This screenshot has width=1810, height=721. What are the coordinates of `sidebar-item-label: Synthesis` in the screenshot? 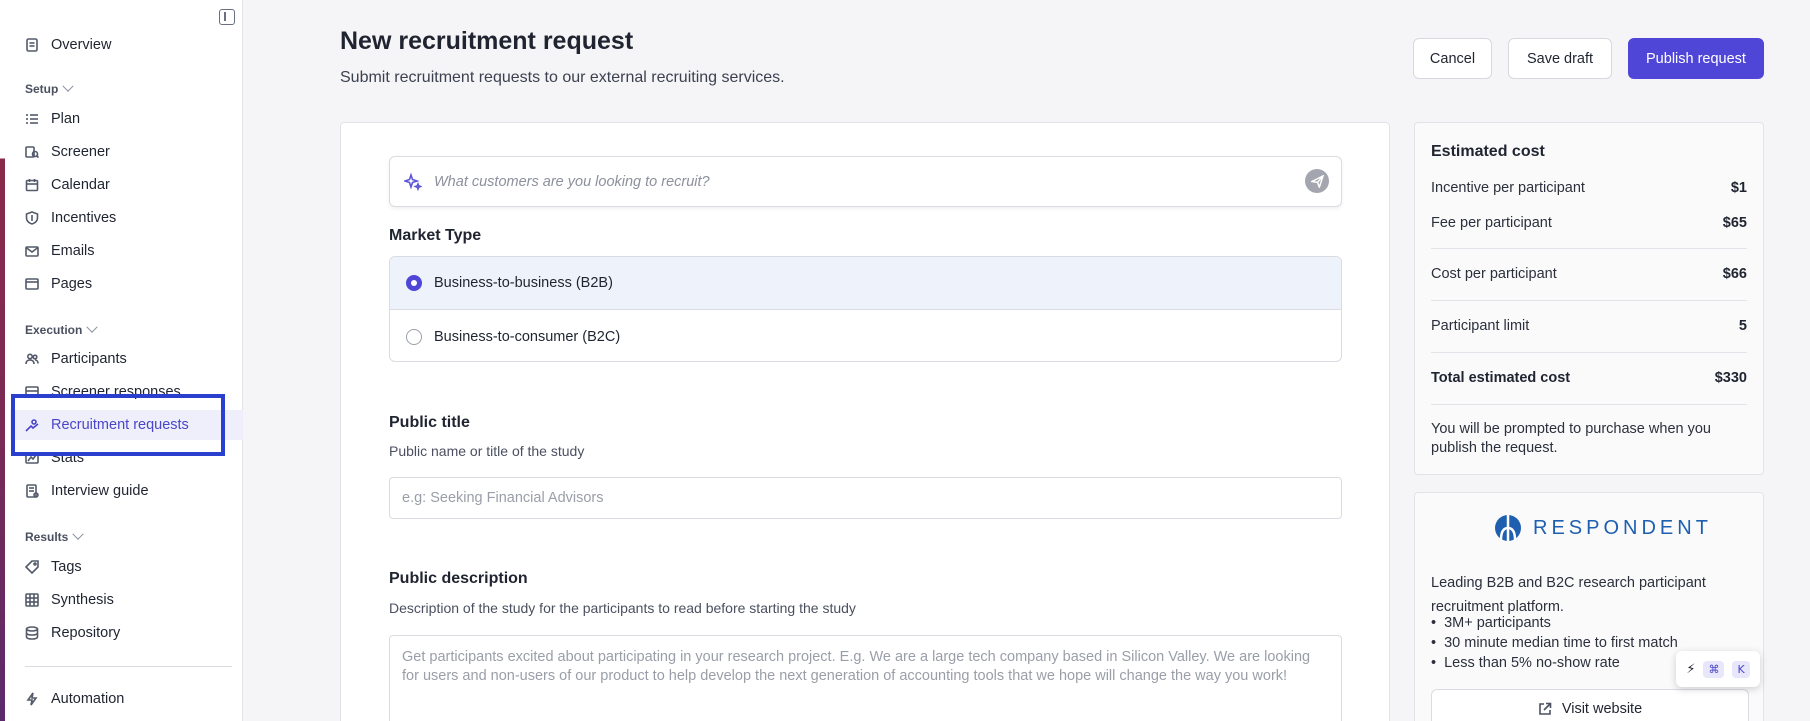 It's located at (82, 600).